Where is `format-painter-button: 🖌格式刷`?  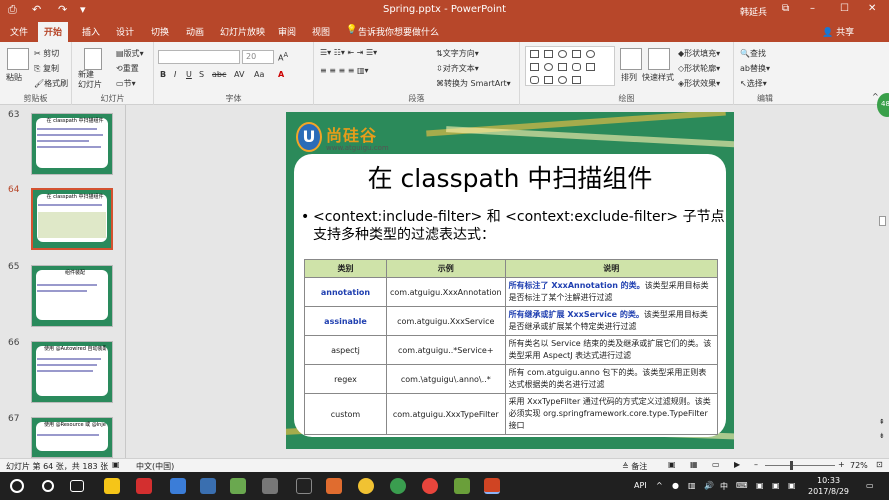
format-painter-button: 🖌格式刷 is located at coordinates (51, 83).